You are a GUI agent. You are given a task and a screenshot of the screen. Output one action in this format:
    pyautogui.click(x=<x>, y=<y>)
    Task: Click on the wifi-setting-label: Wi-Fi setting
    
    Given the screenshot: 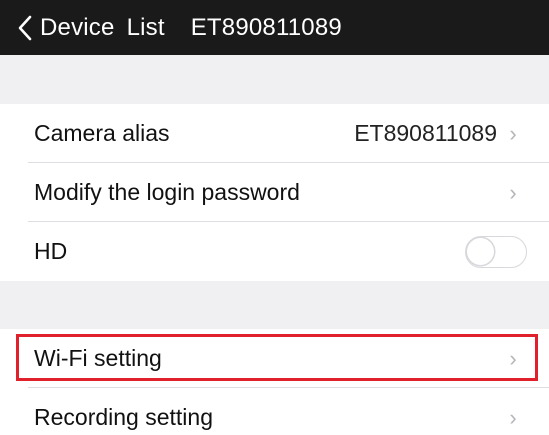 What is the action you would take?
    pyautogui.click(x=98, y=358)
    